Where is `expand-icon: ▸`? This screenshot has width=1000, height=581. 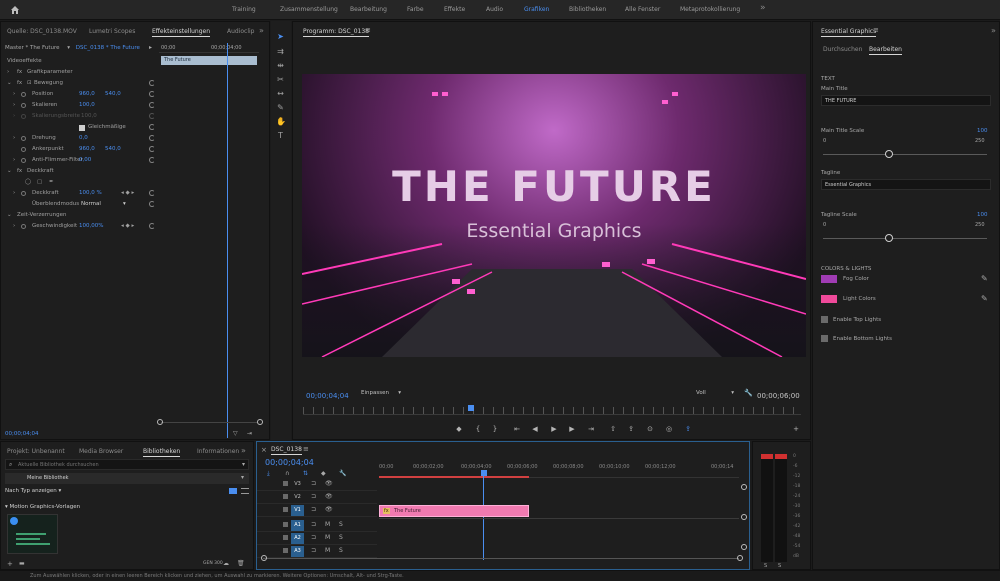 expand-icon: ▸ is located at coordinates (150, 47).